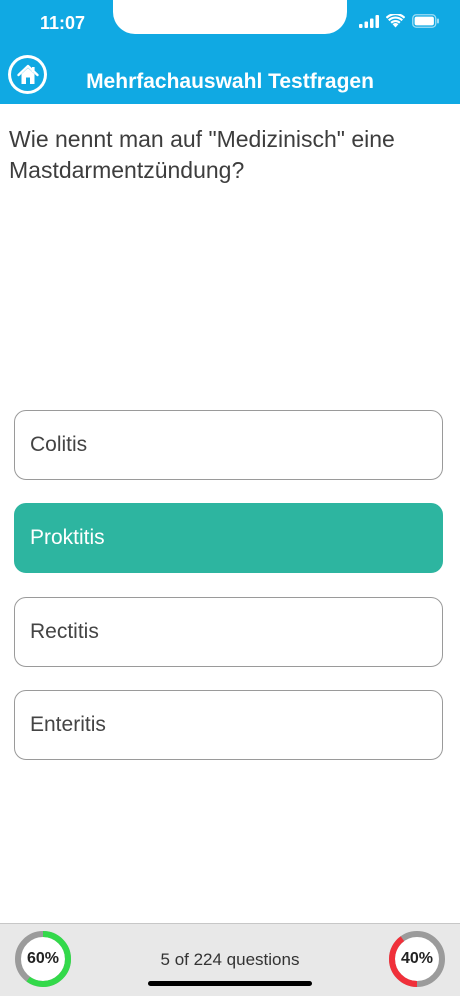 The image size is (460, 996). Describe the element at coordinates (67, 537) in the screenshot. I see `answer-label: Proktitis` at that location.